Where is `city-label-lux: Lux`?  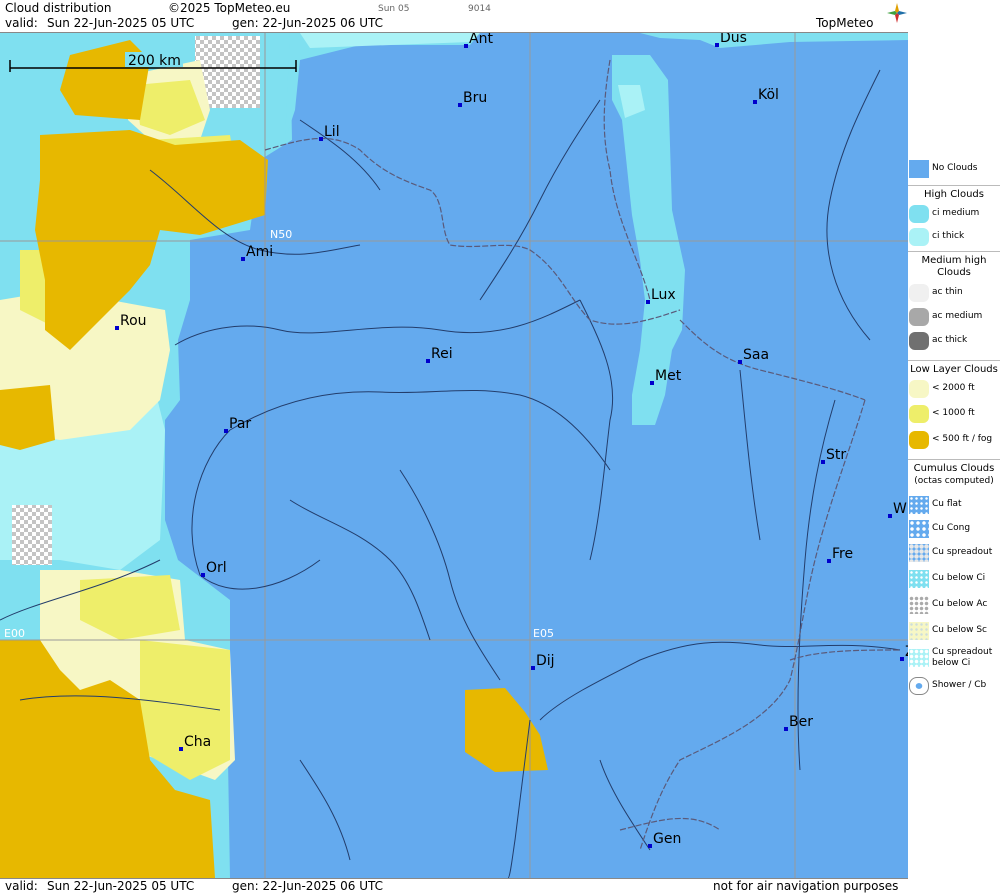 city-label-lux: Lux is located at coordinates (663, 295).